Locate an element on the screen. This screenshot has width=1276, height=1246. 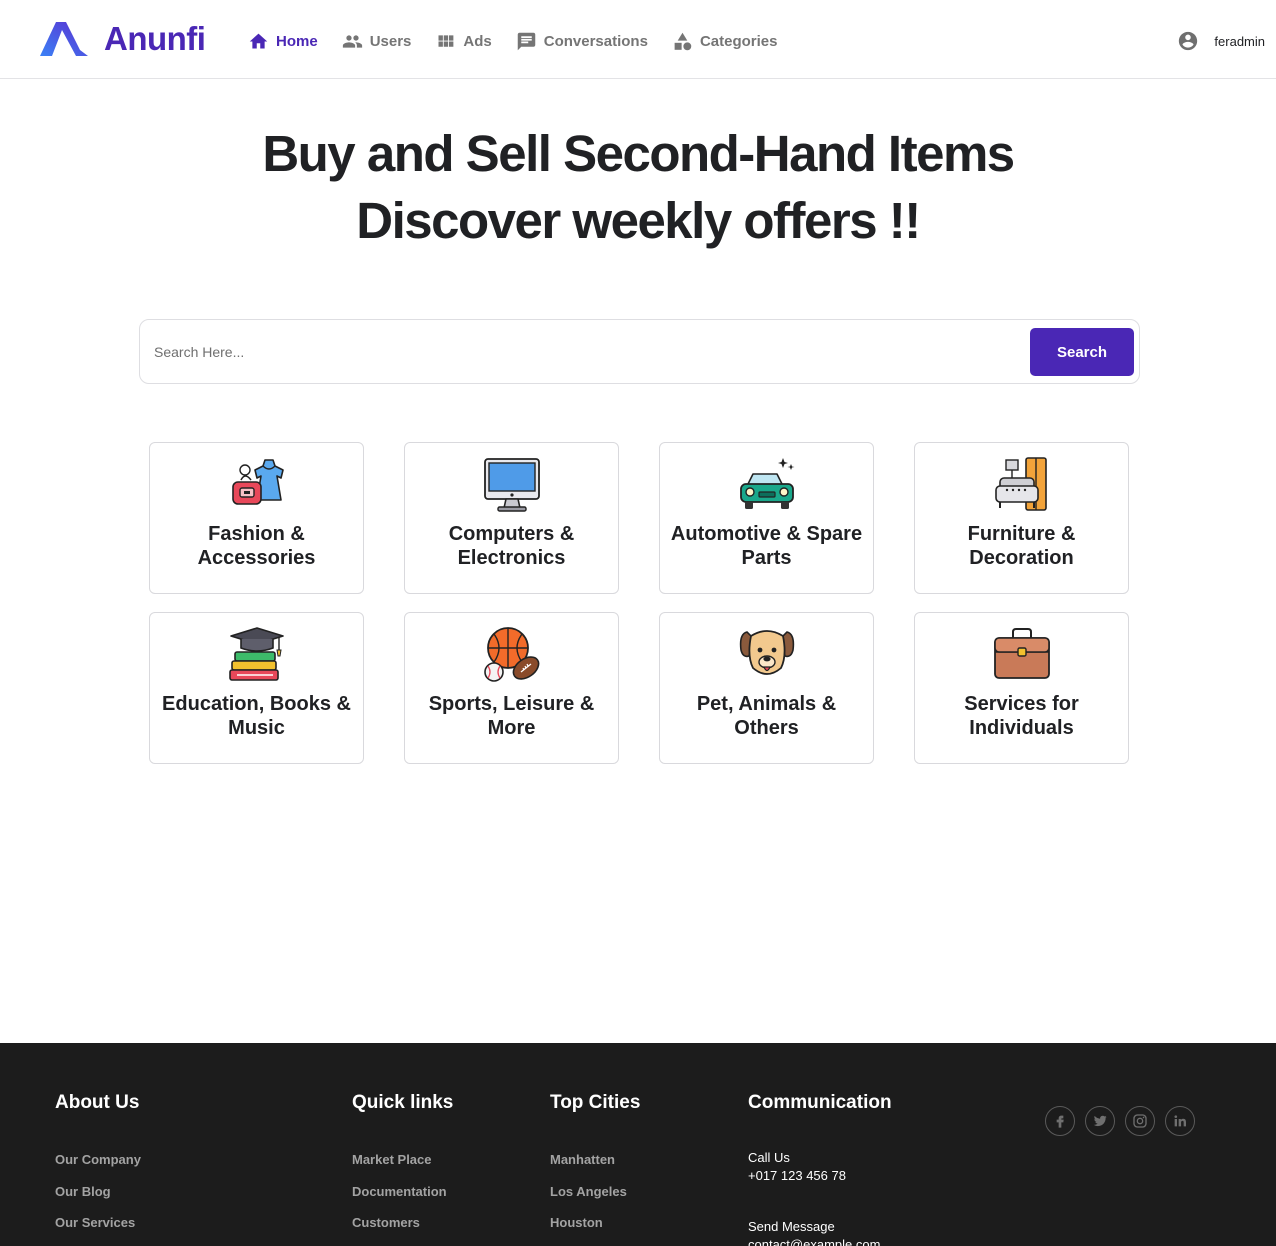
dress-bag-icon is located at coordinates (257, 485).